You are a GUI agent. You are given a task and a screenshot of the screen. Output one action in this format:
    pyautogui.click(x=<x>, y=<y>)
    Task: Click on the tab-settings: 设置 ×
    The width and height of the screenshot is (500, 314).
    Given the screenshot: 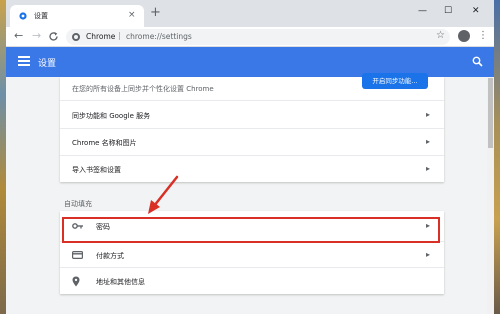 What is the action you would take?
    pyautogui.click(x=77, y=16)
    